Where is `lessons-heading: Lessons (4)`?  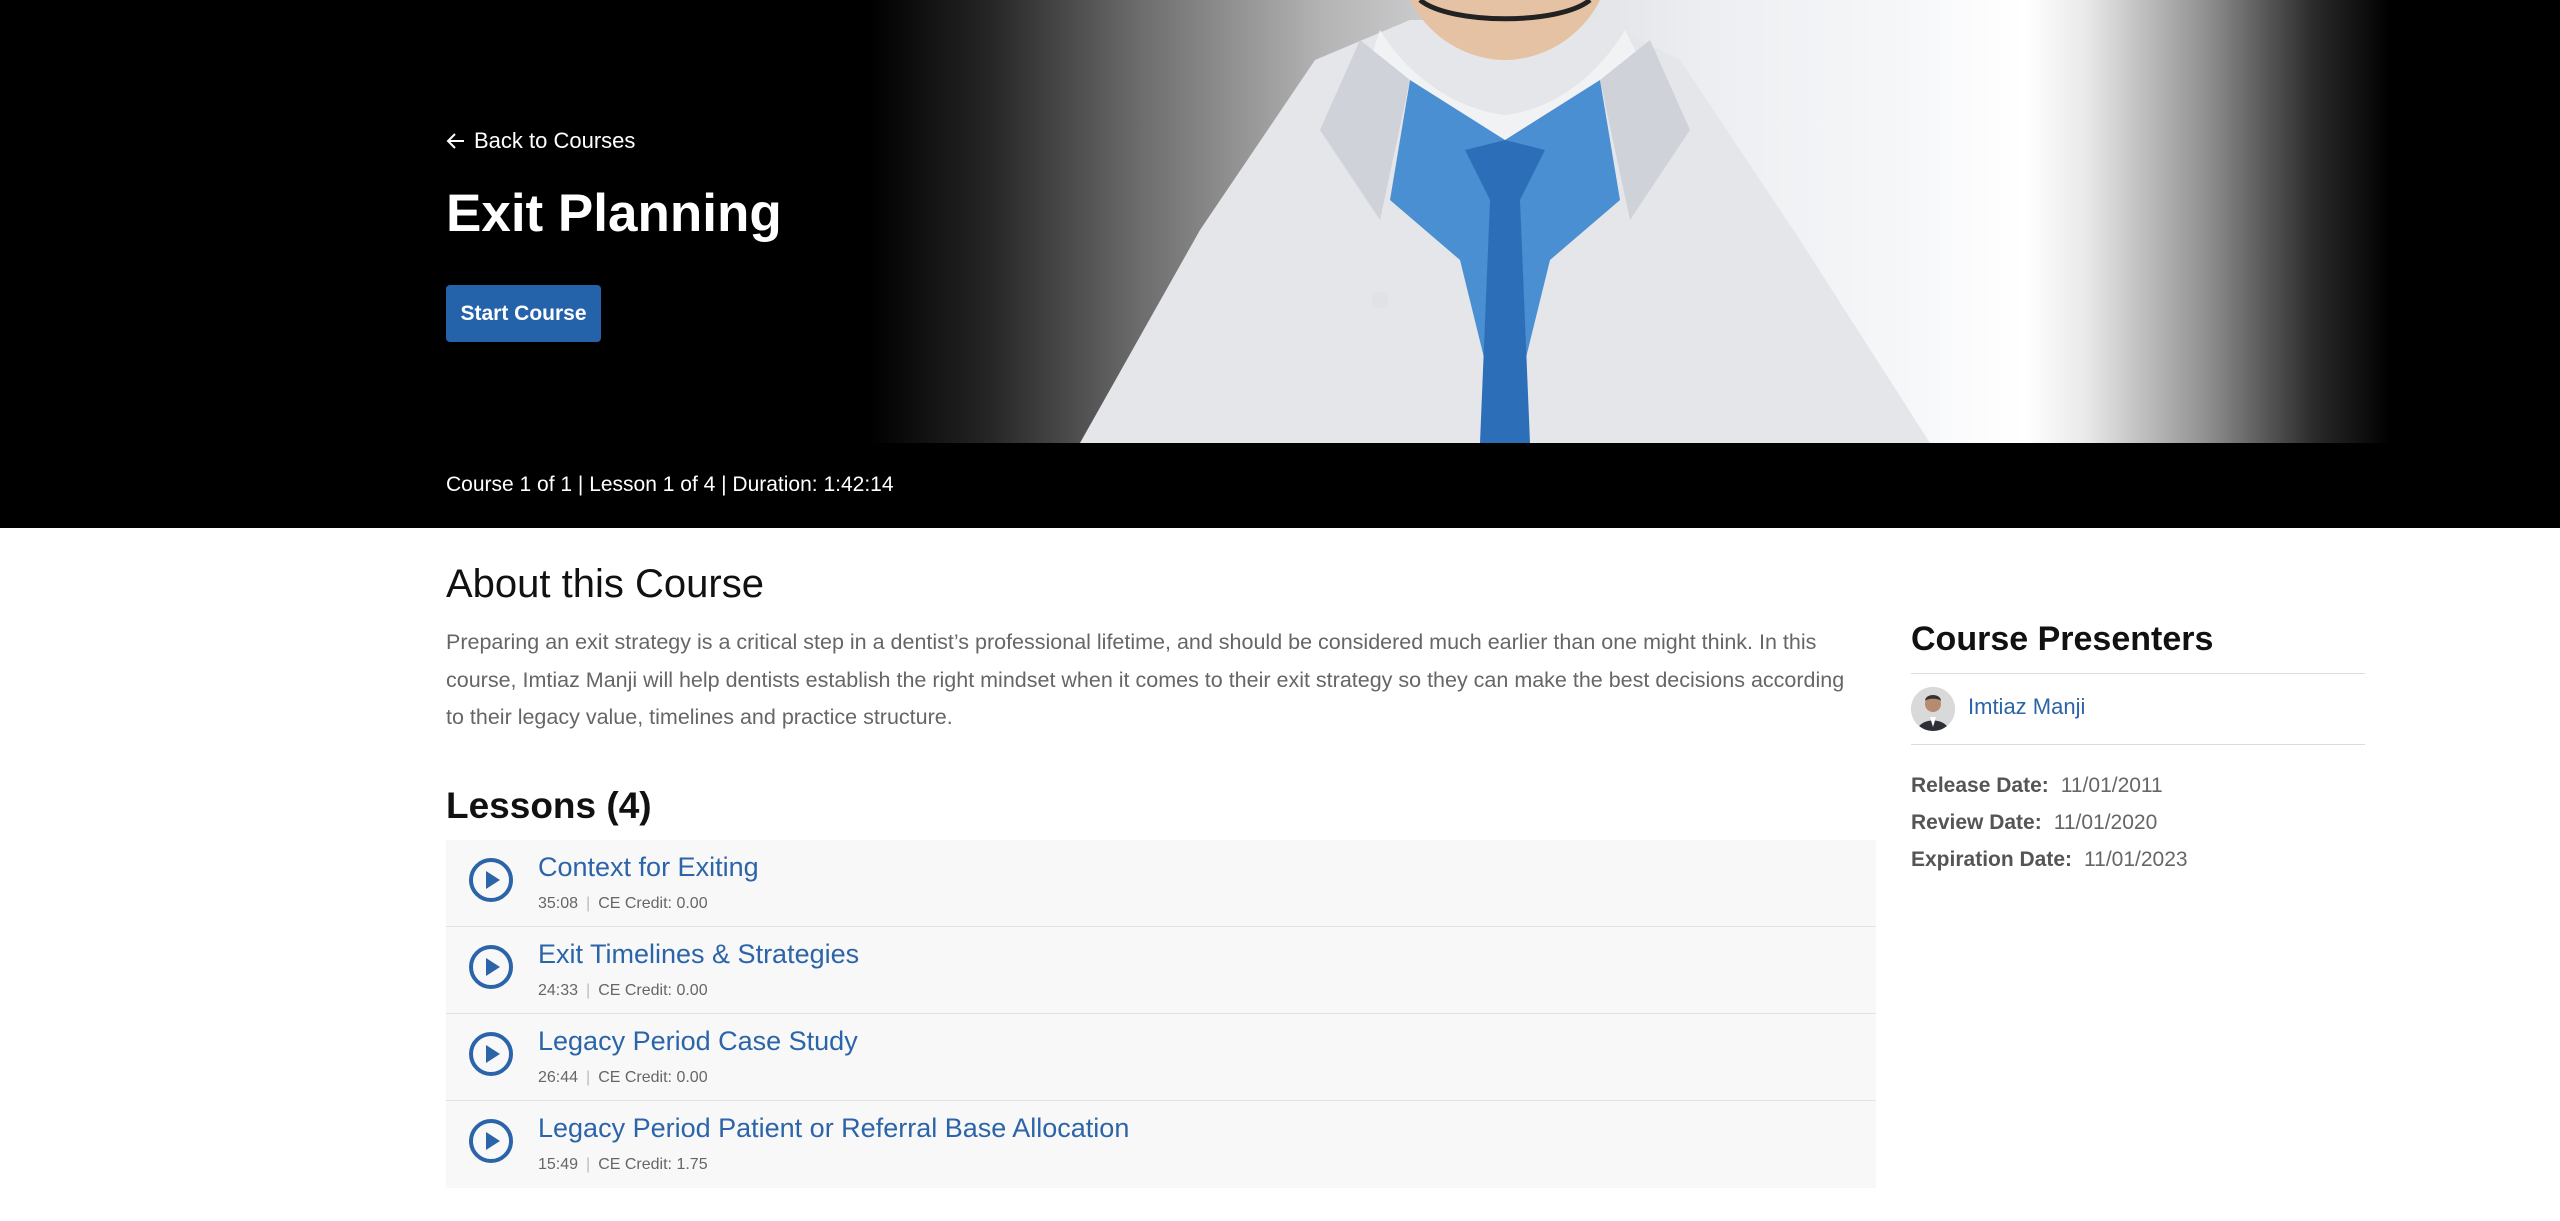 lessons-heading: Lessons (4) is located at coordinates (549, 805).